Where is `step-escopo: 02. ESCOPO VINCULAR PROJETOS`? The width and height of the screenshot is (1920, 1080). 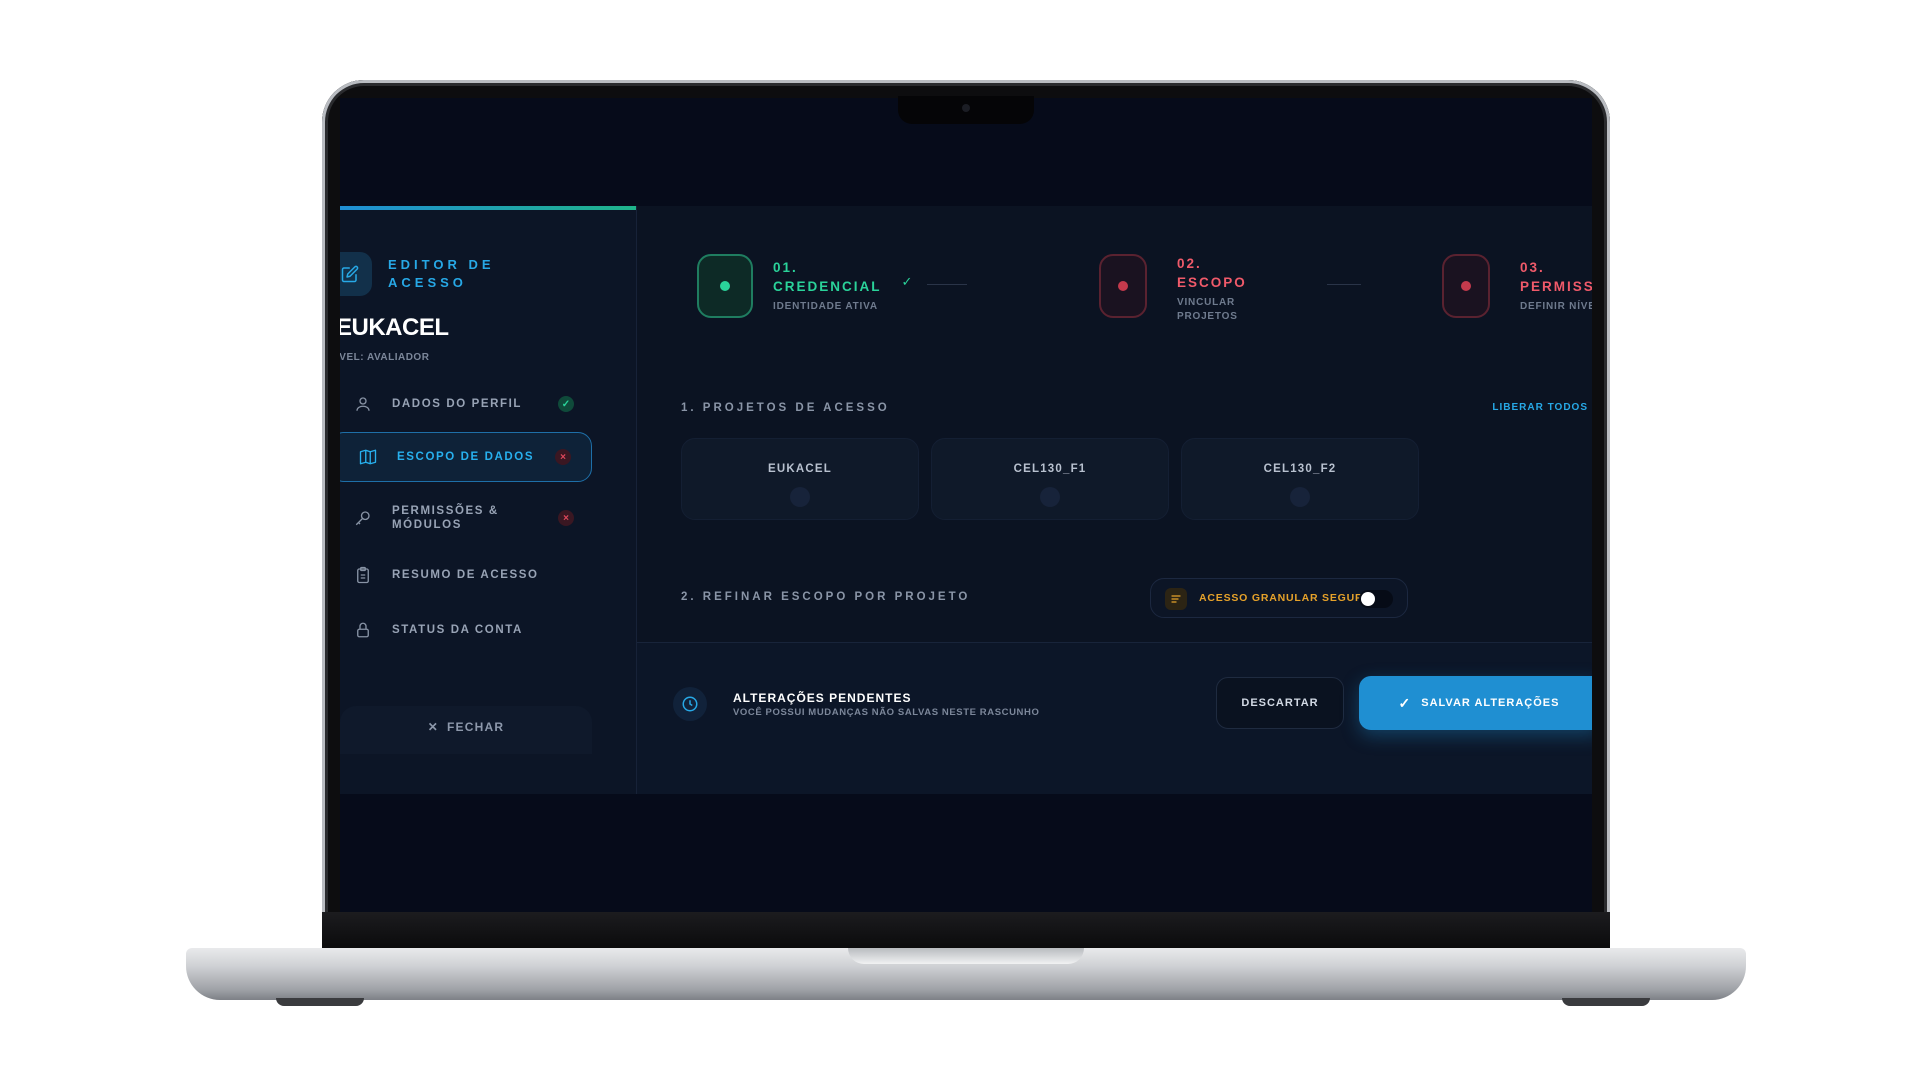
step-escopo: 02. ESCOPO VINCULAR PROJETOS is located at coordinates (1173, 289).